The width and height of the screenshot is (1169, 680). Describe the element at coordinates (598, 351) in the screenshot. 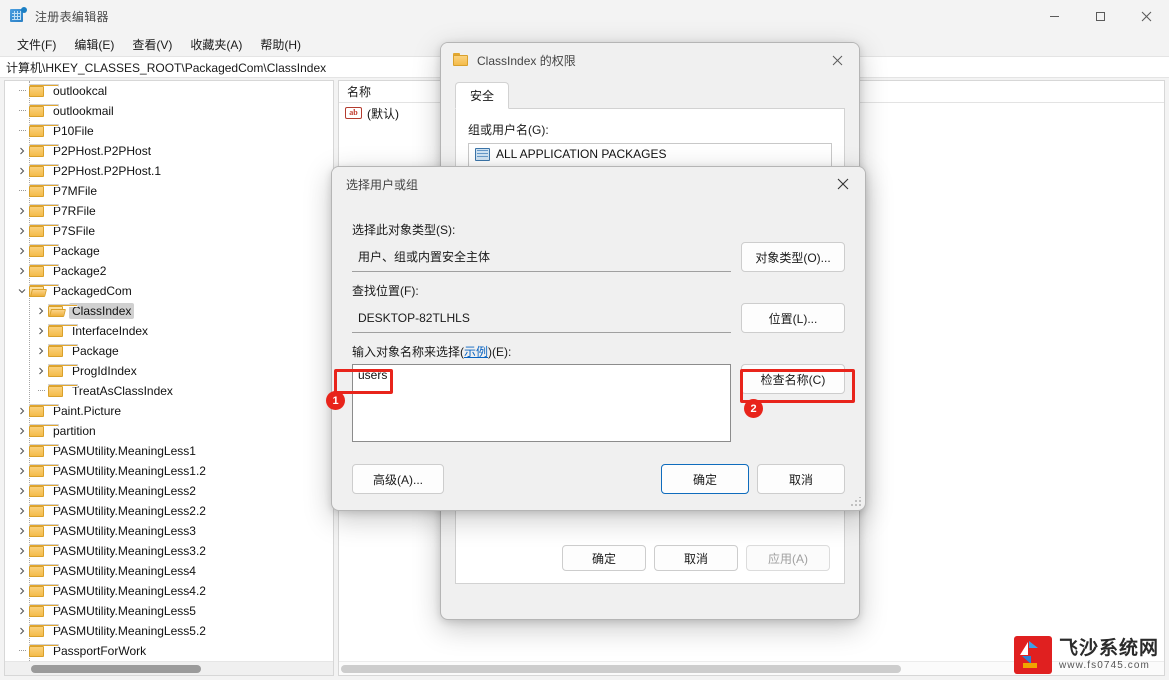

I see `object-names-label: 输入对象名称来选择(示例)(E):` at that location.